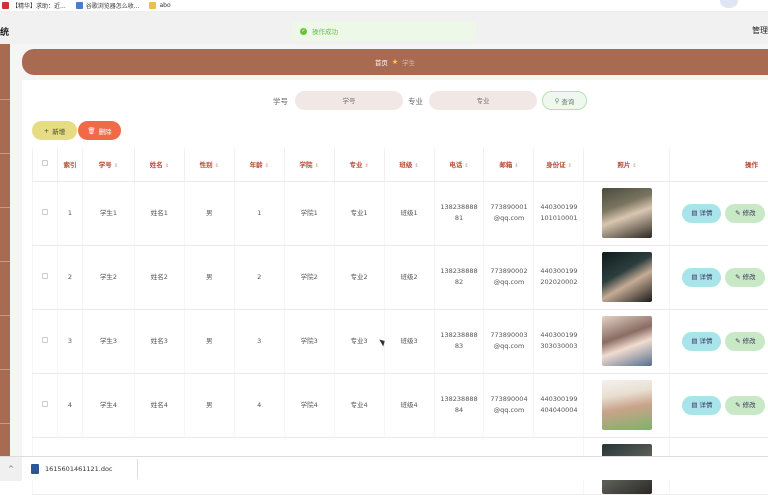 The height and width of the screenshot is (495, 768). I want to click on cell-email: 773890004@qq.com, so click(509, 405).